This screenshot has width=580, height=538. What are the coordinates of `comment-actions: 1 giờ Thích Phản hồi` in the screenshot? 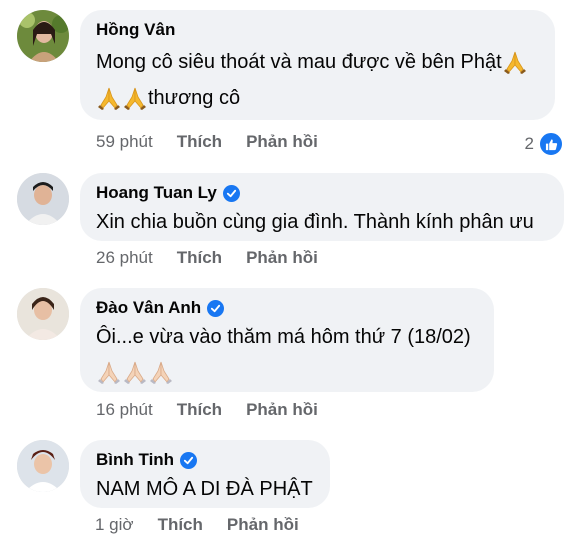 It's located at (209, 525).